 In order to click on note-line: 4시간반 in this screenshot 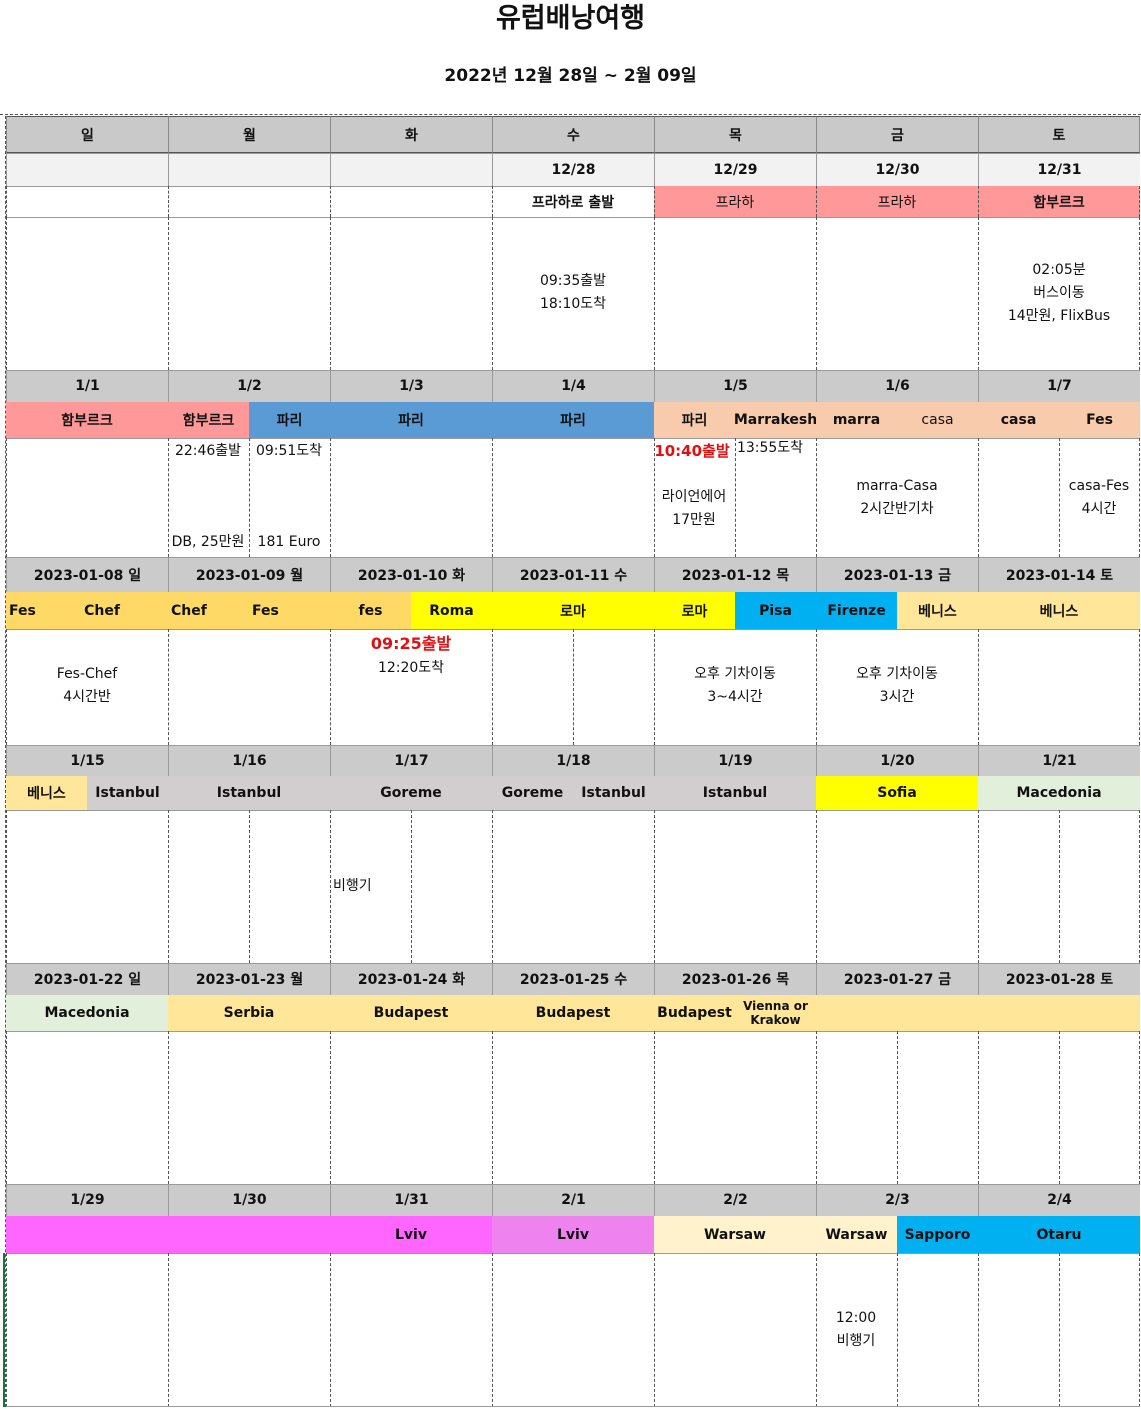, I will do `click(87, 697)`.